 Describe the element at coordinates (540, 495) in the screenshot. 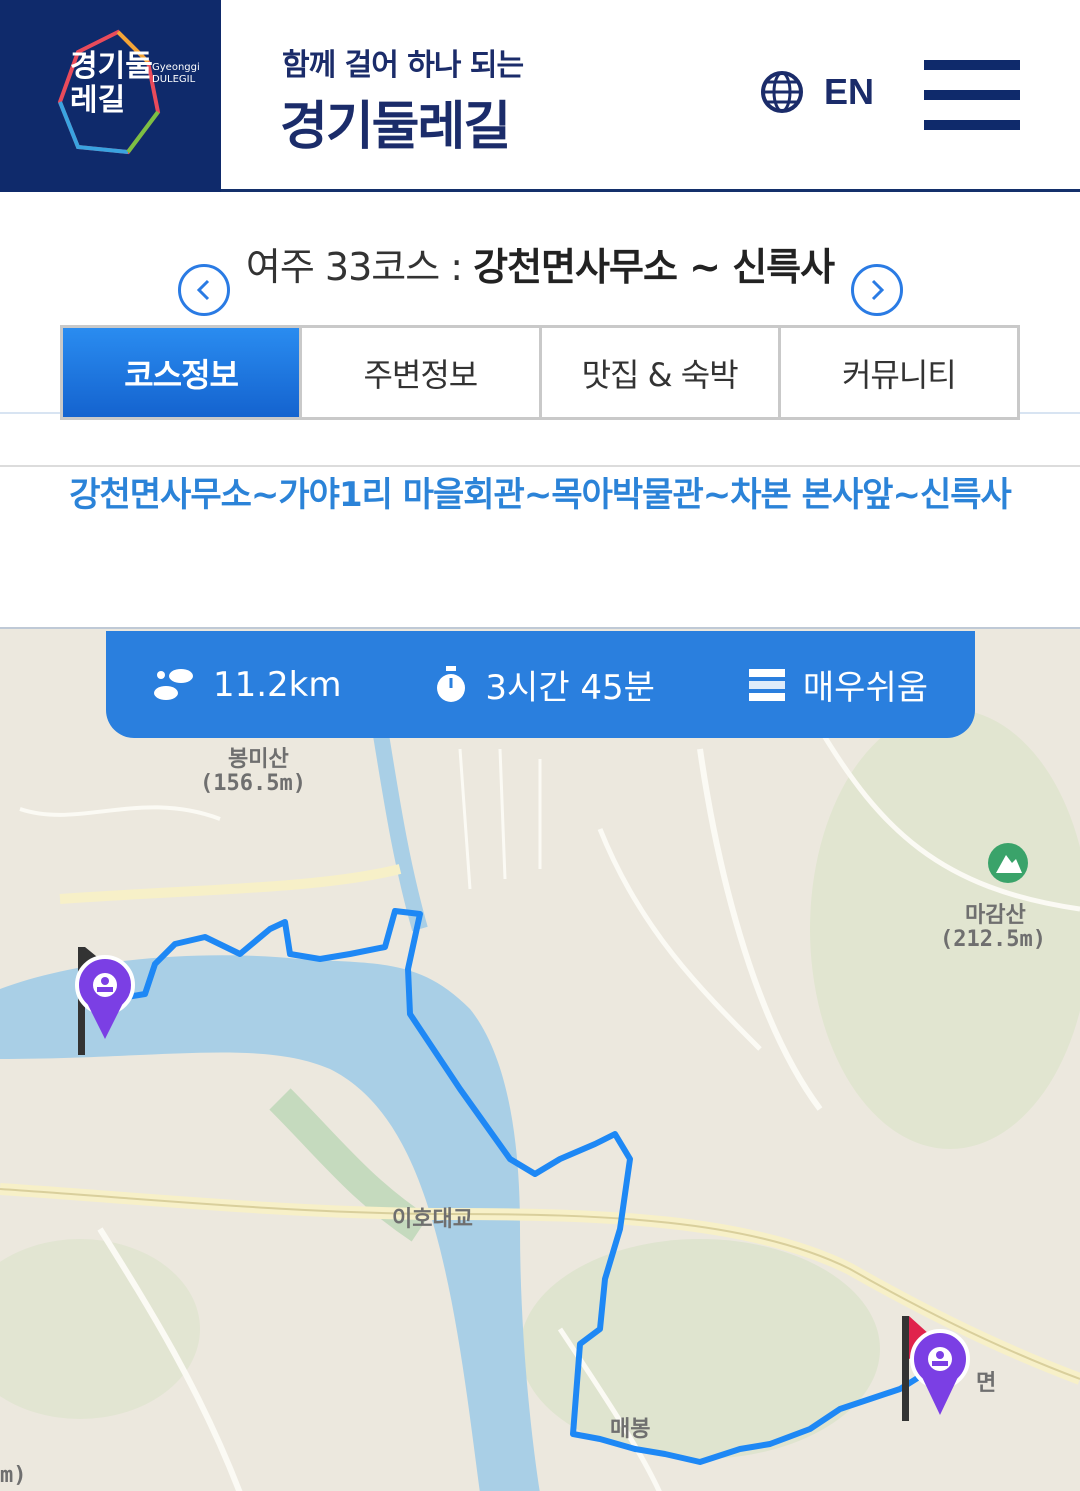

I see `route-waypoints: 강천면사무소~가야1리 마을회관~목아박물관~차본 본사앞~신륵사` at that location.